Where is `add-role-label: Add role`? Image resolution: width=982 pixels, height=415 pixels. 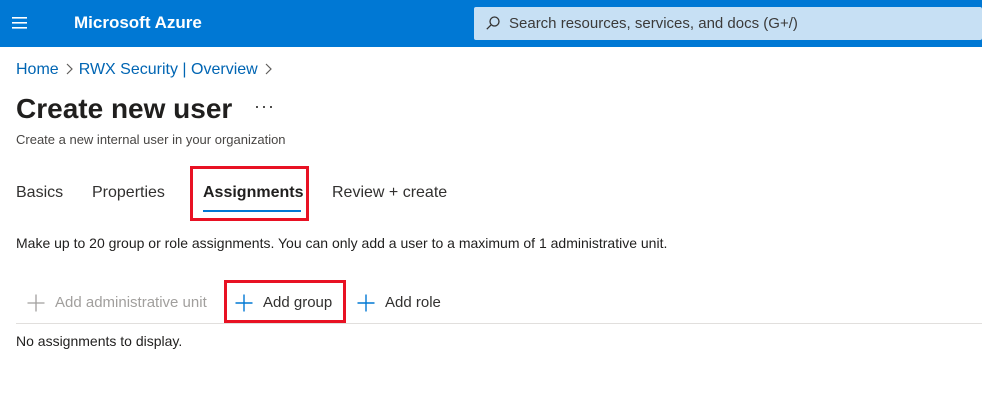 add-role-label: Add role is located at coordinates (413, 302).